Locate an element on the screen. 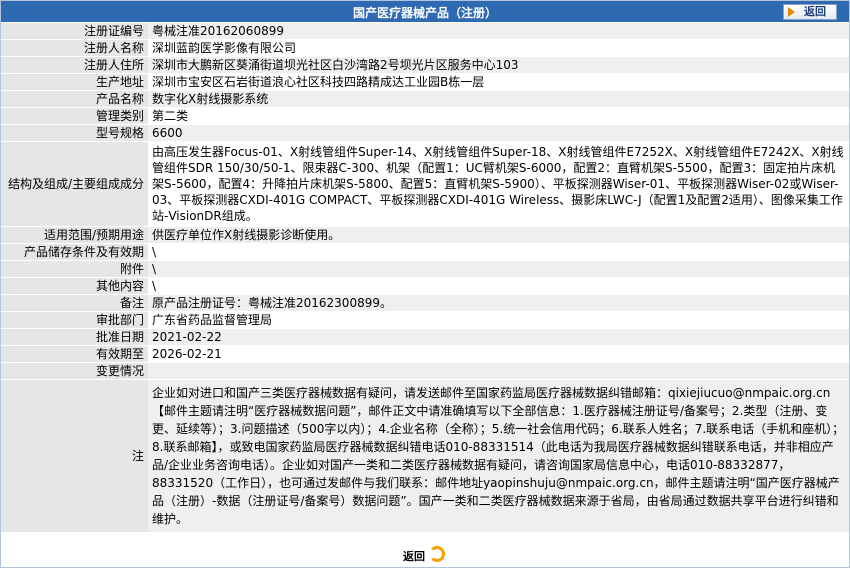  table-row: 批准日期 2021-02-22 is located at coordinates (425, 337).